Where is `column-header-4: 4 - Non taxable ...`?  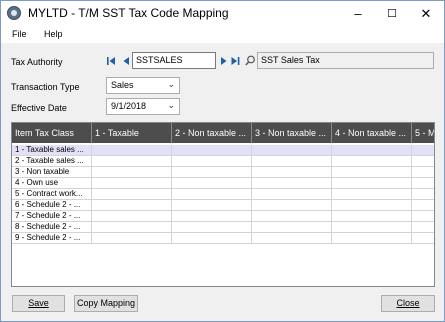 column-header-4: 4 - Non taxable ... is located at coordinates (372, 133).